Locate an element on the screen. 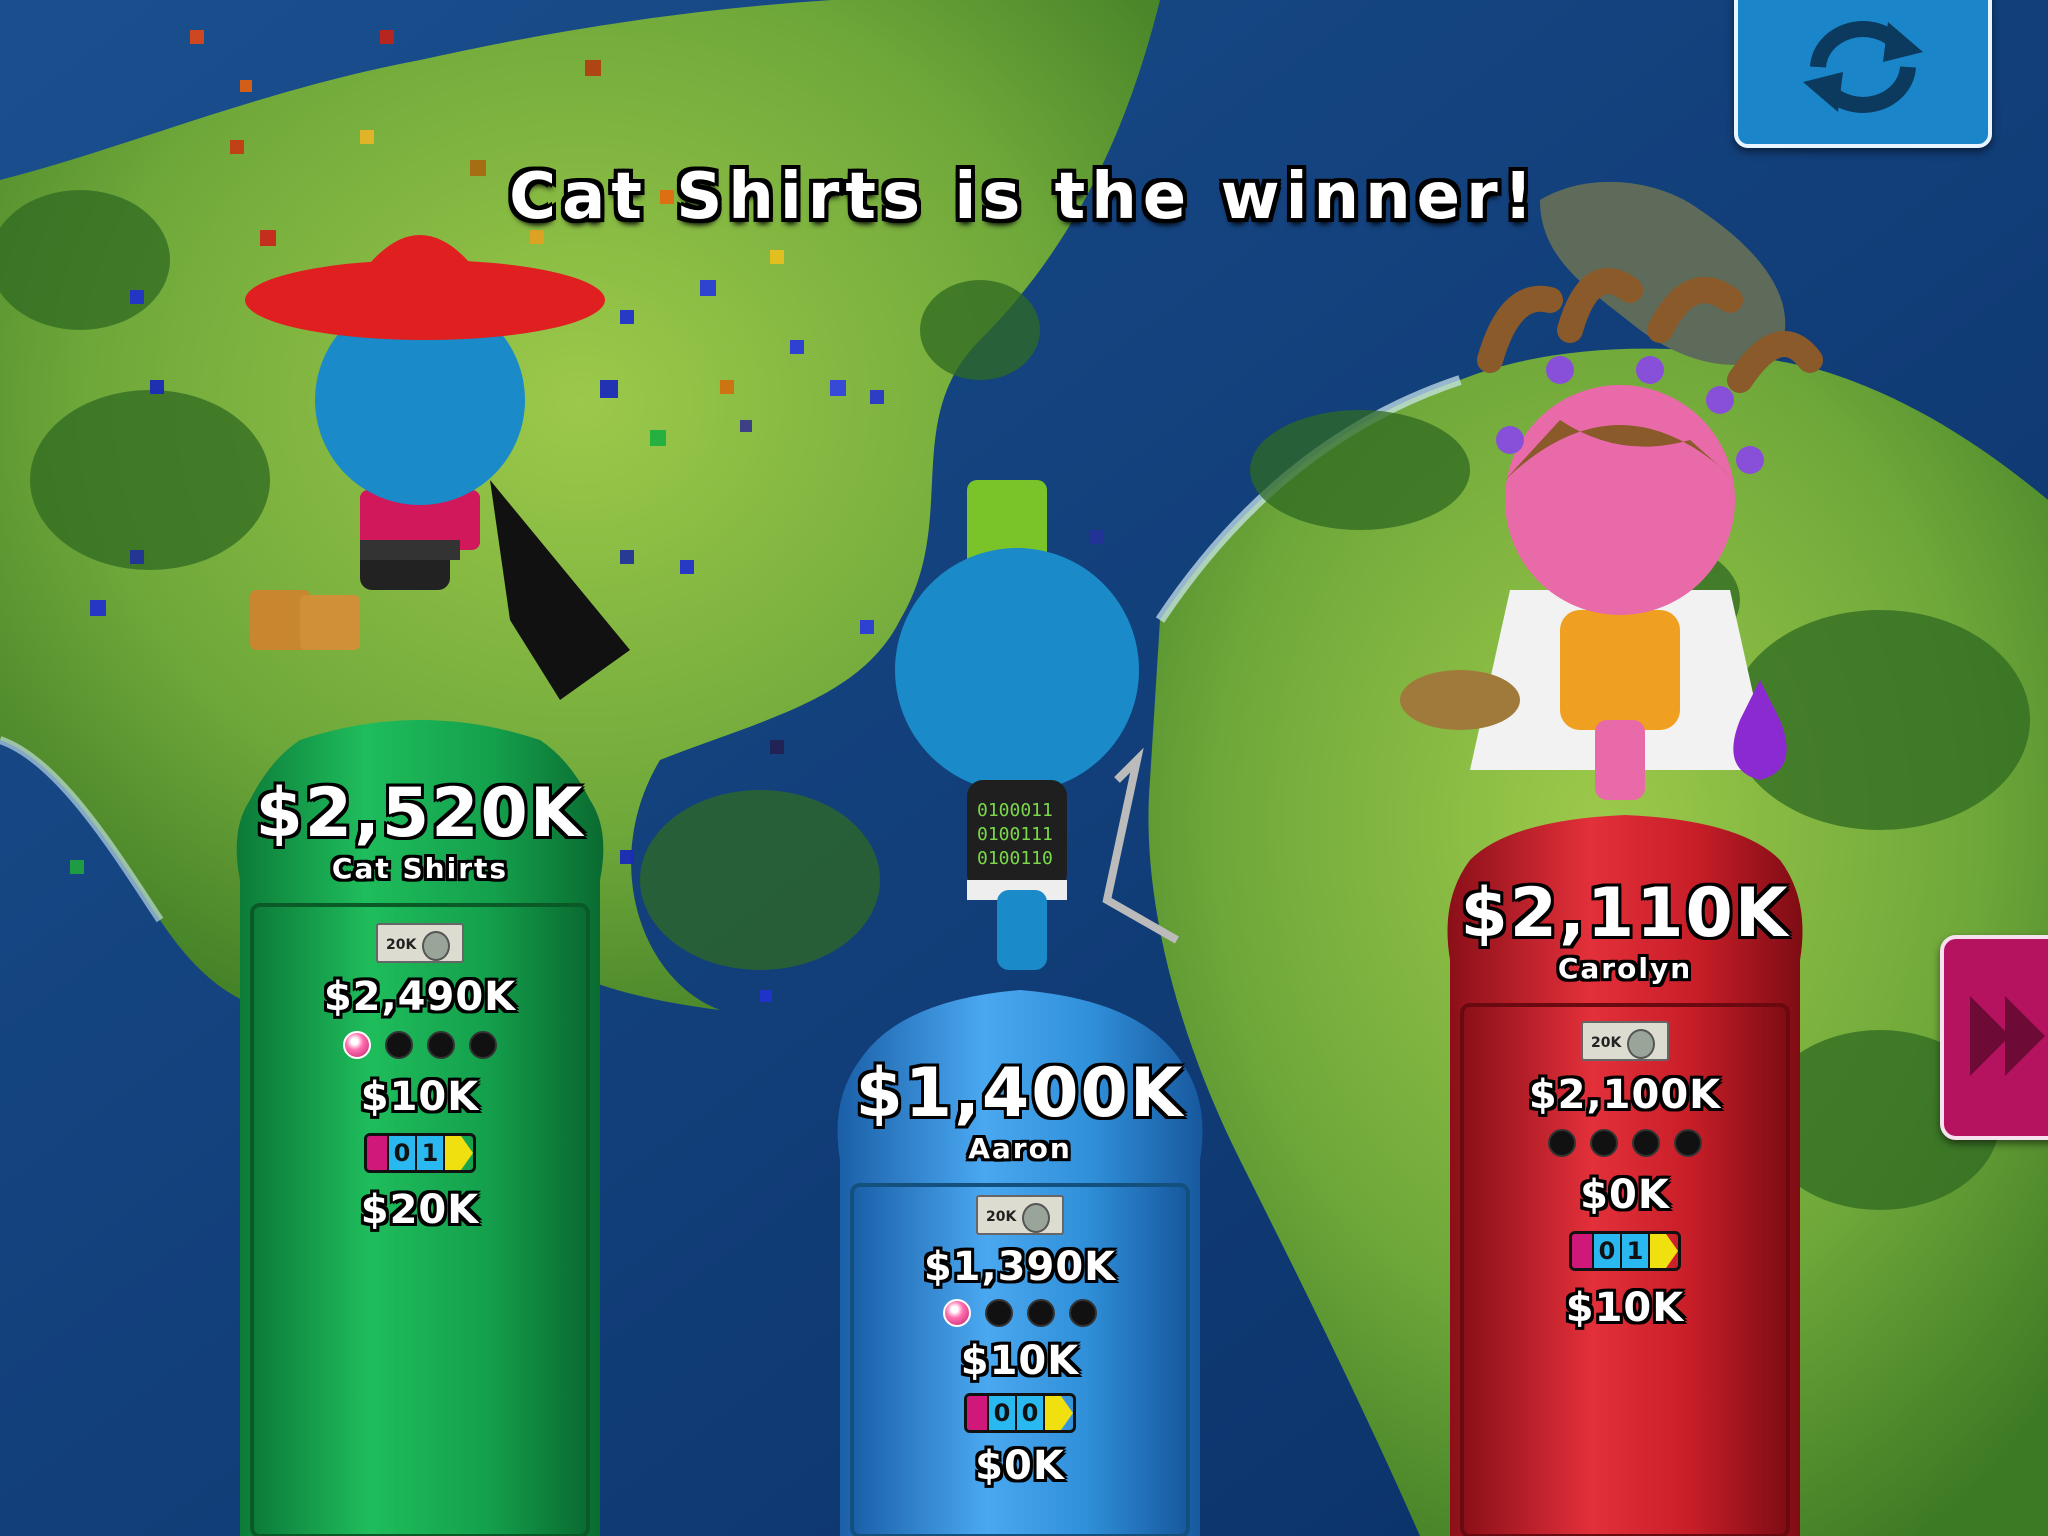  player-name: Cat Shirts is located at coordinates (420, 868).